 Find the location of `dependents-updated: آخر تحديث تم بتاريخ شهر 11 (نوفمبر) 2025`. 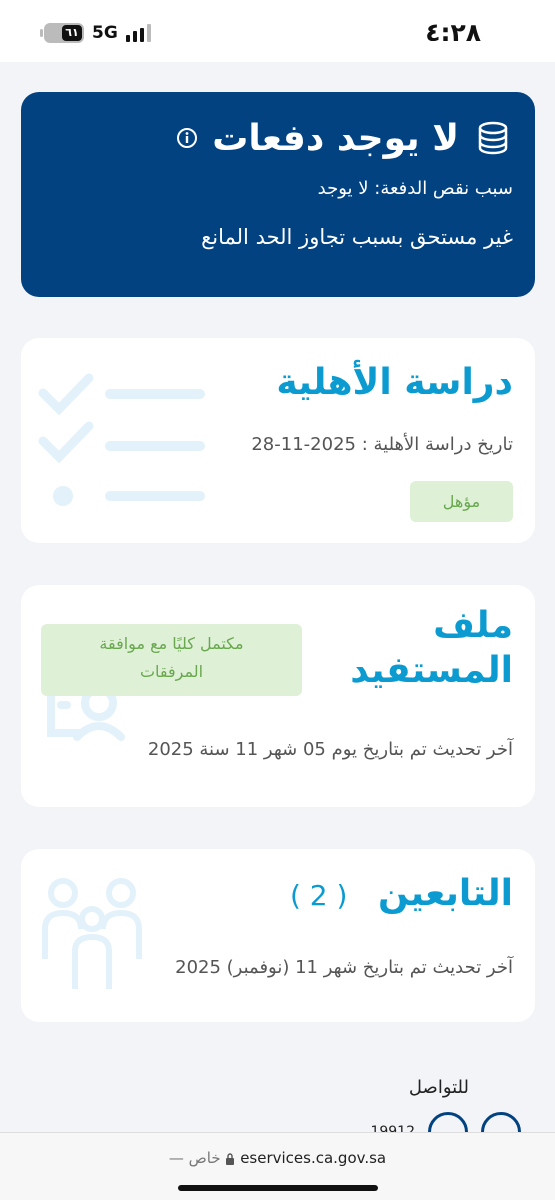

dependents-updated: آخر تحديث تم بتاريخ شهر 11 (نوفمبر) 2025 is located at coordinates (344, 967).